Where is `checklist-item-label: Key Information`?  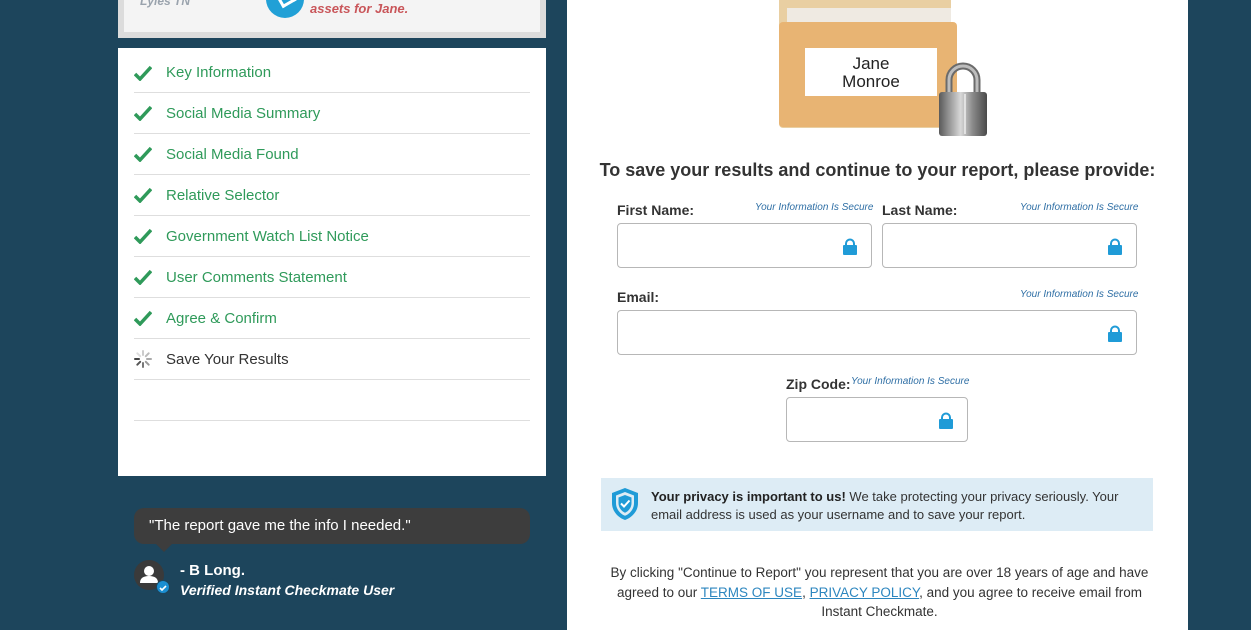
checklist-item-label: Key Information is located at coordinates (219, 72).